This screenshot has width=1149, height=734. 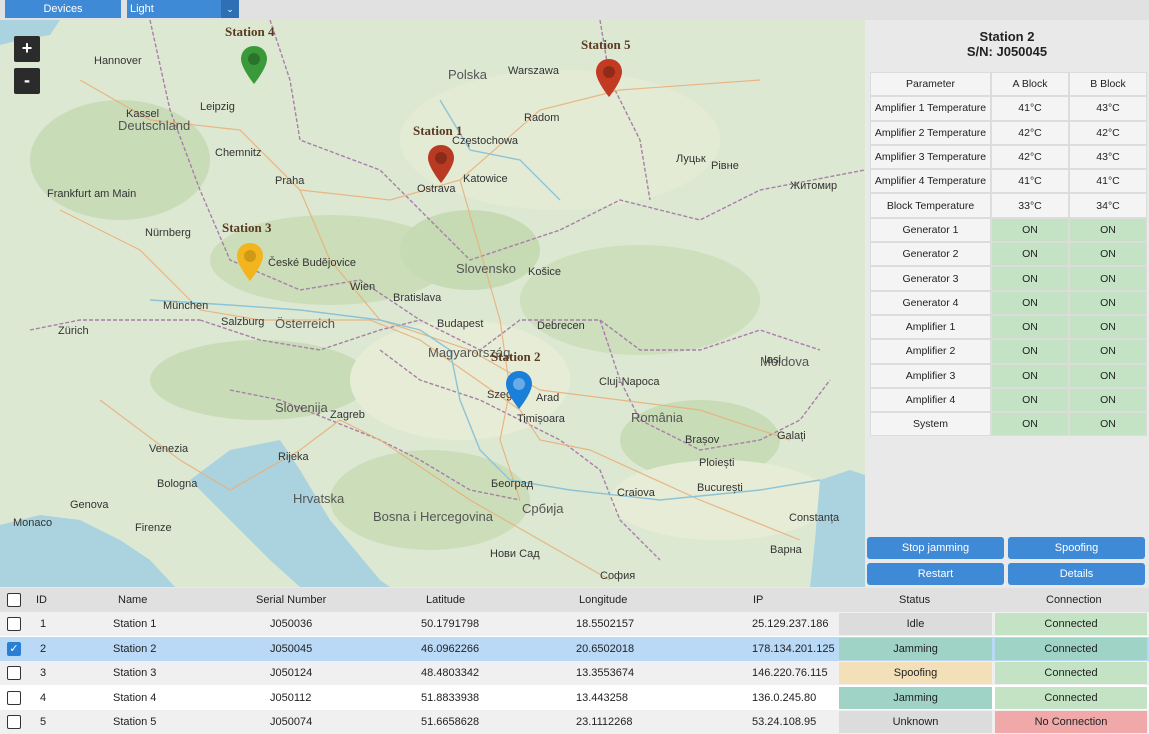 What do you see at coordinates (291, 600) in the screenshot?
I see `header-serial: Serial Number` at bounding box center [291, 600].